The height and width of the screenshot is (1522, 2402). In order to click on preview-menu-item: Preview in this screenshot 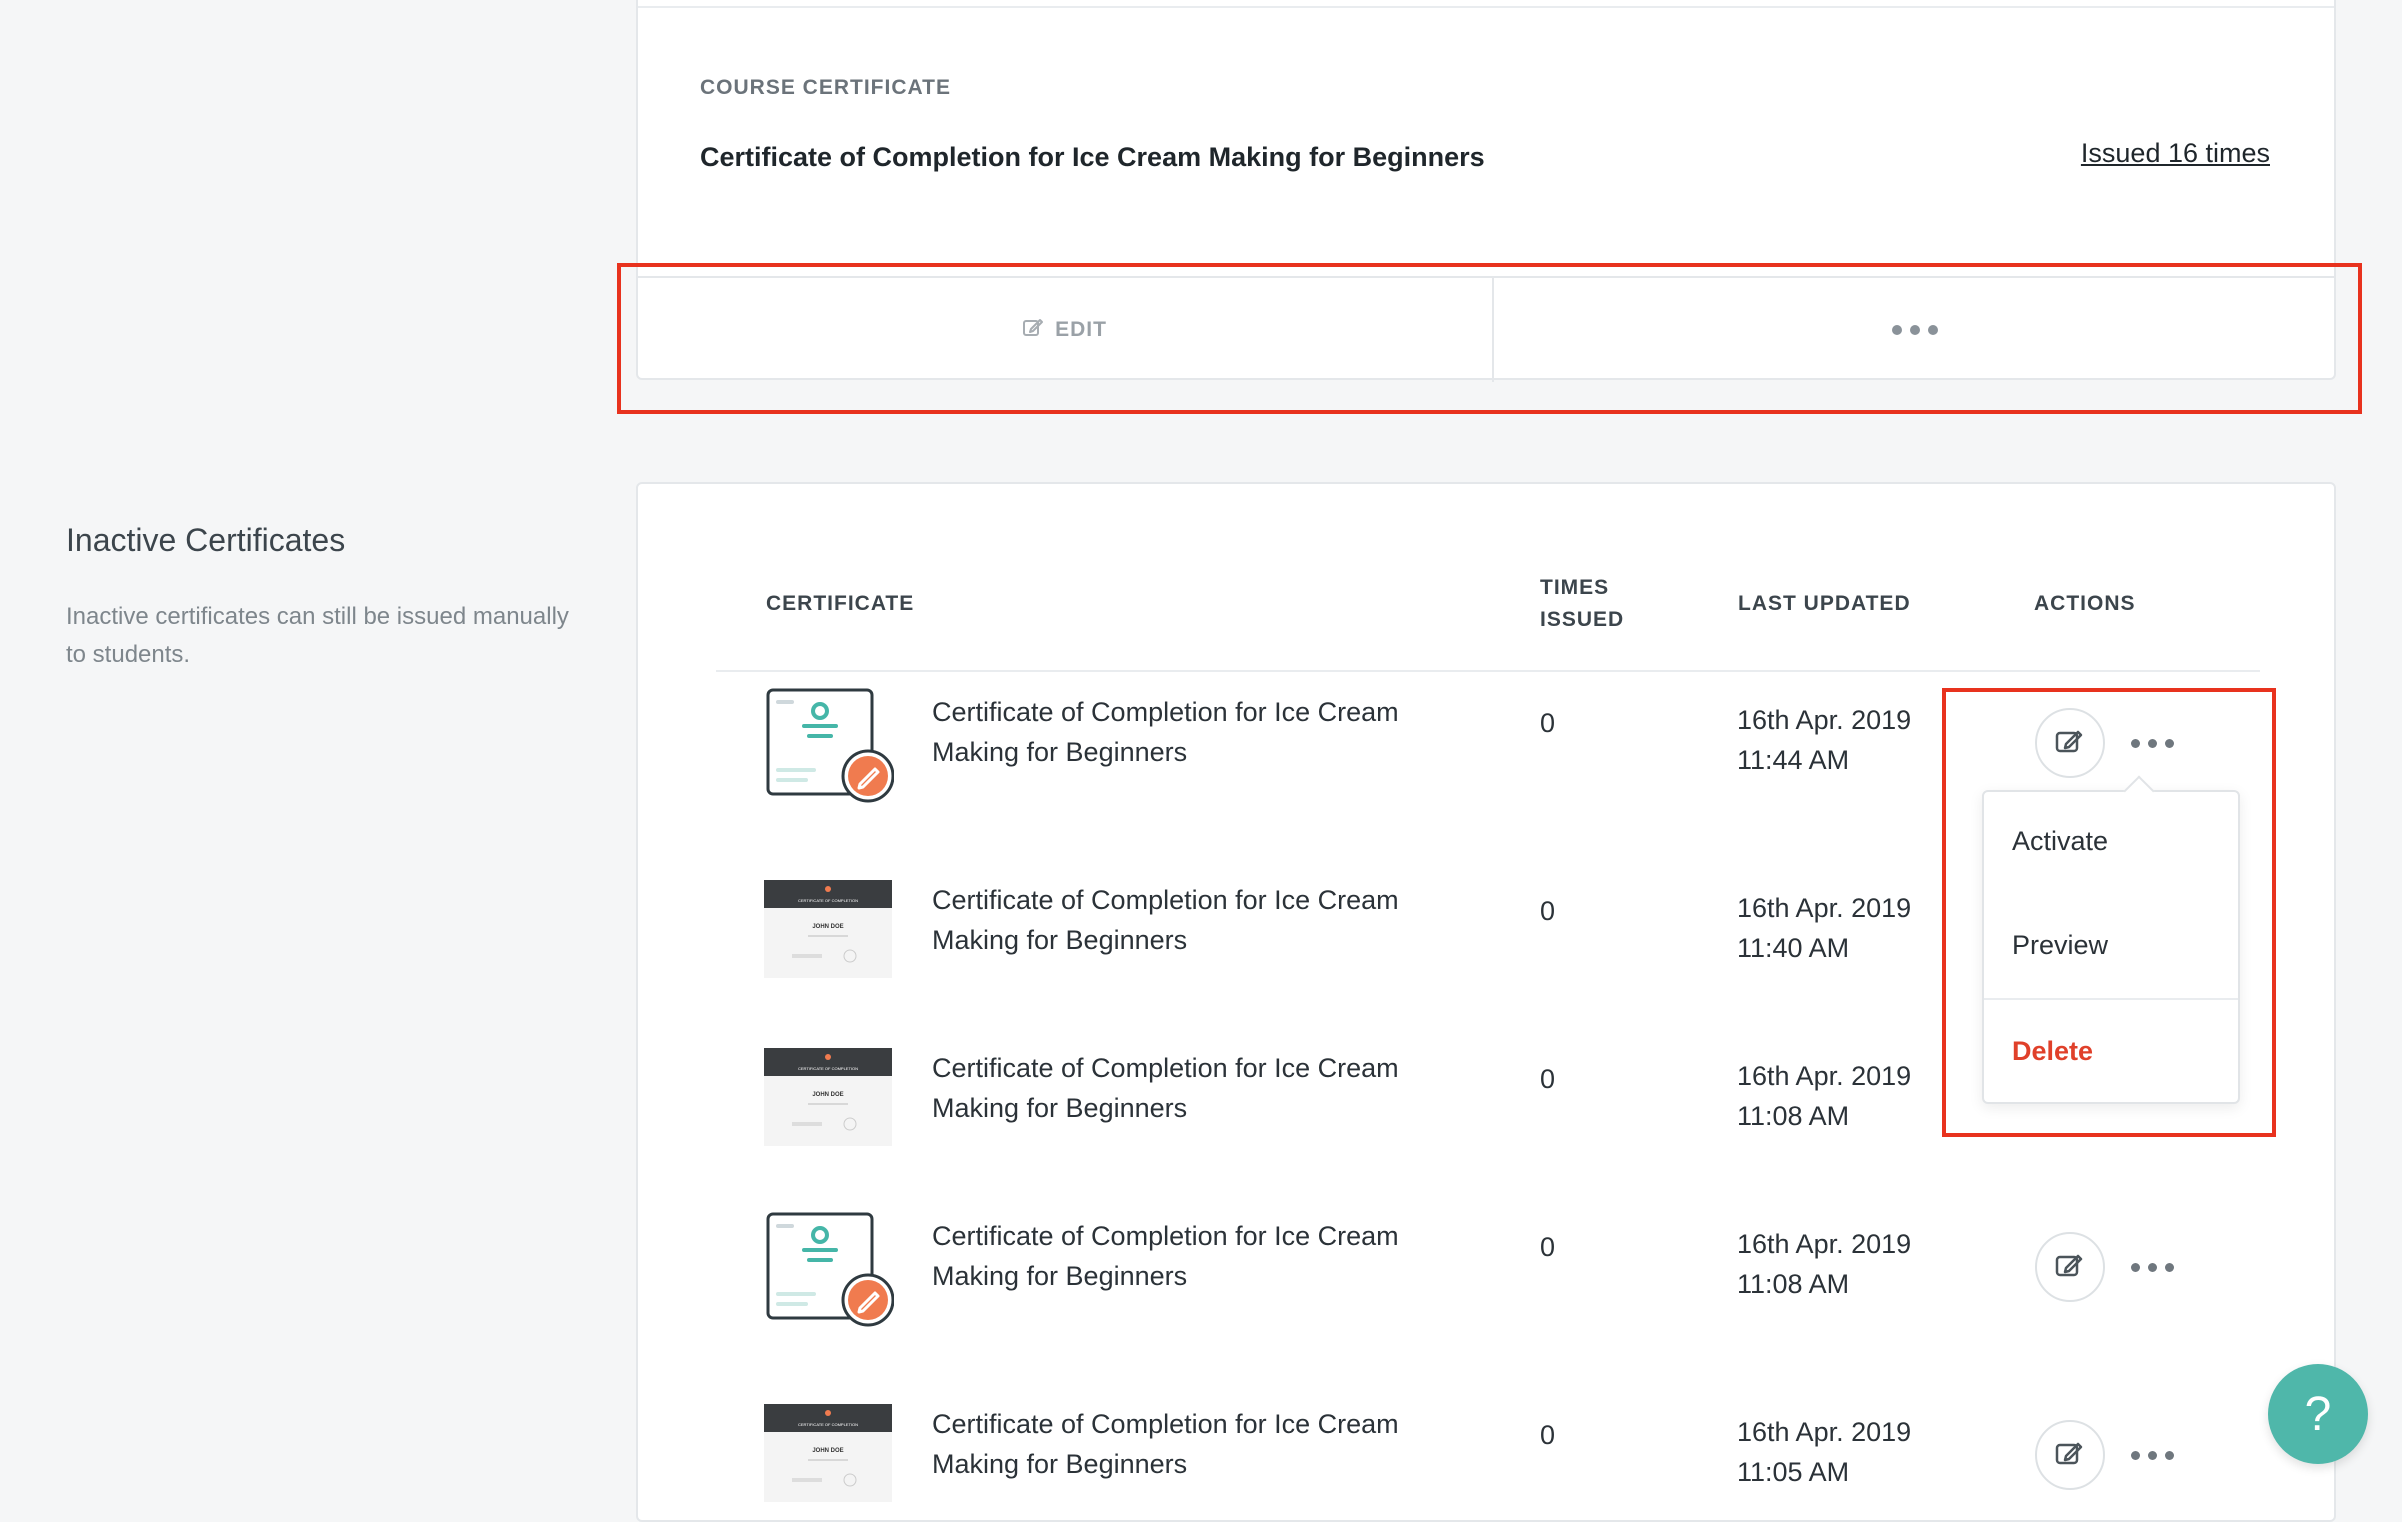, I will do `click(2060, 945)`.